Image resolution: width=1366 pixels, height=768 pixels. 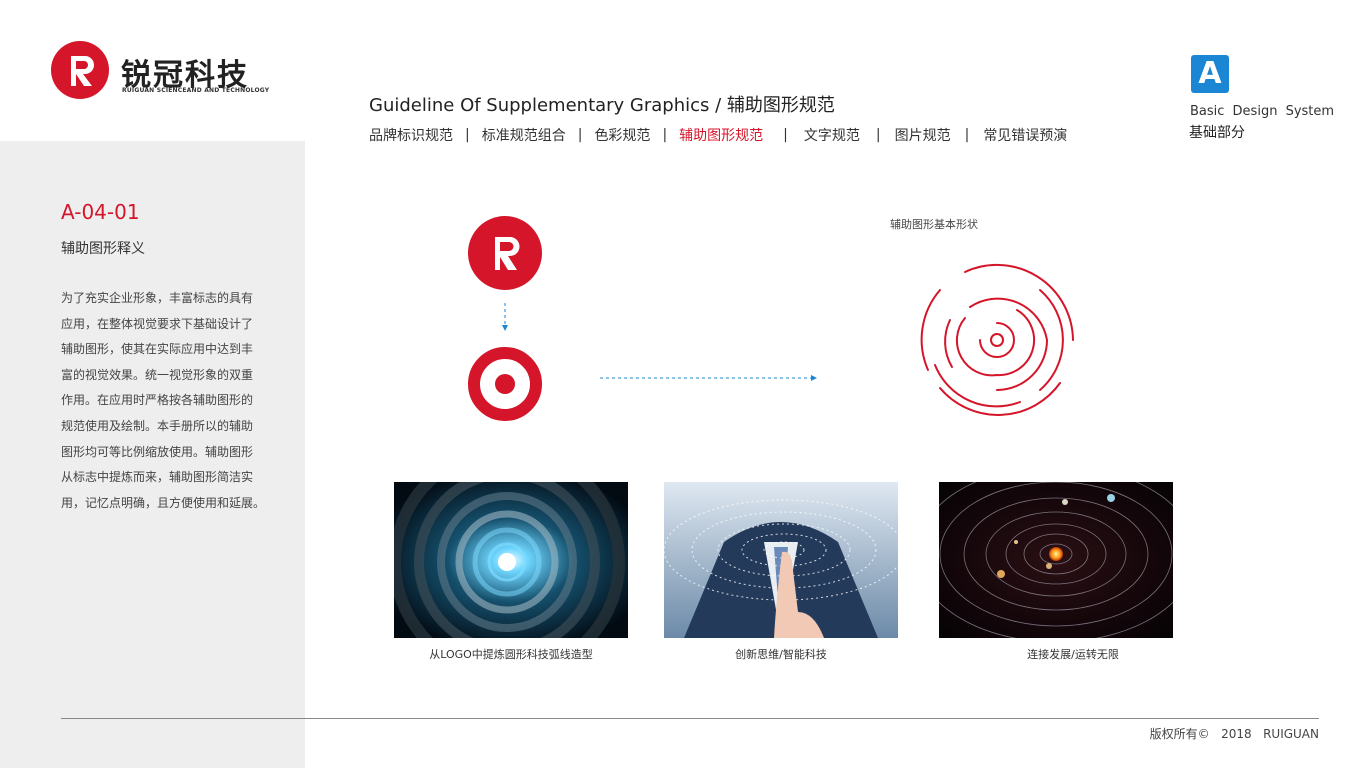 I want to click on brand-logo: 锐冠科技 RUIGUAN SCIENCEAND AND TECHNOLOGY, so click(x=165, y=71).